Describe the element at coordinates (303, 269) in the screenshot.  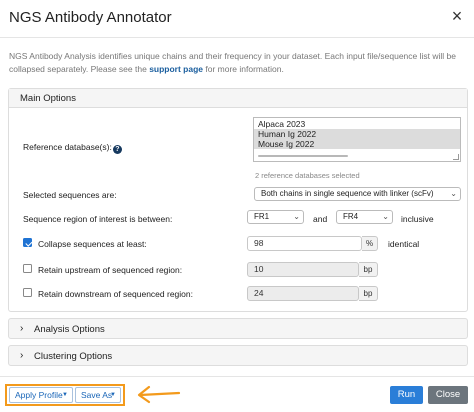
I see `upstream-bp-input: 10` at that location.